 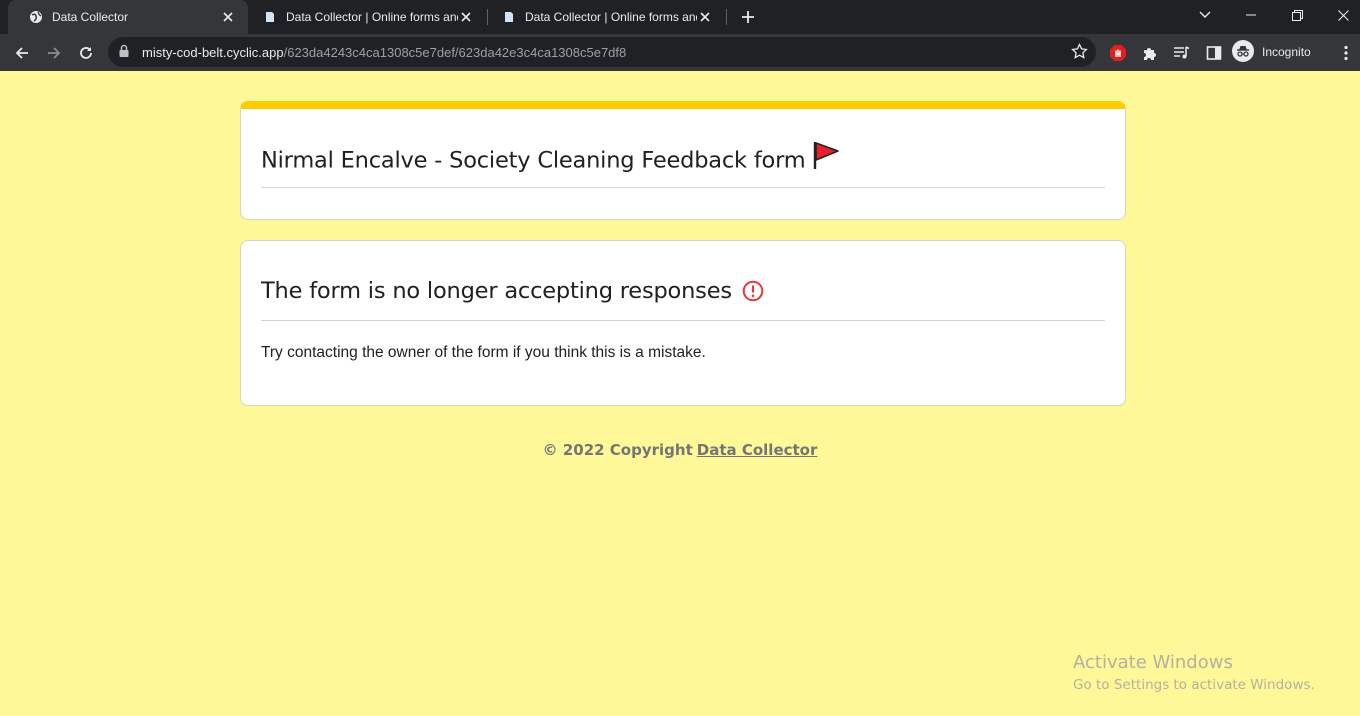 I want to click on notice-divider, so click(x=683, y=320).